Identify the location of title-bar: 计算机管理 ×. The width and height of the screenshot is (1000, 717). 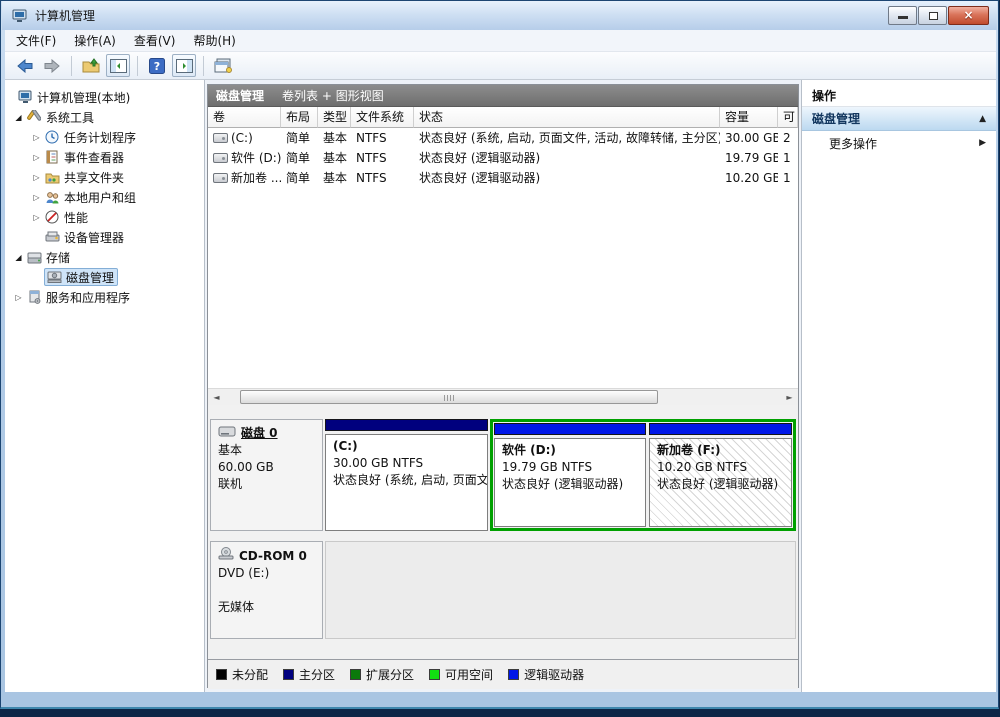
(499, 15).